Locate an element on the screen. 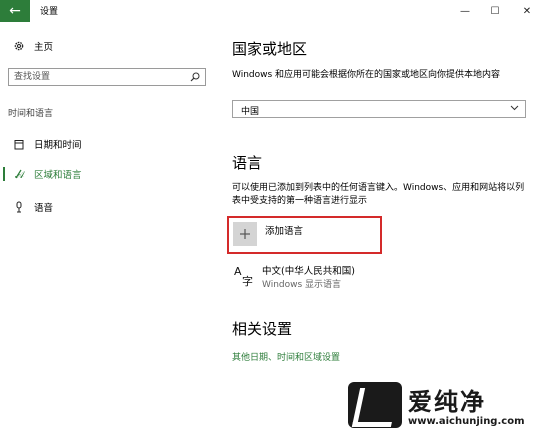 Image resolution: width=544 pixels, height=436 pixels. maximize-button: ☐ is located at coordinates (495, 11).